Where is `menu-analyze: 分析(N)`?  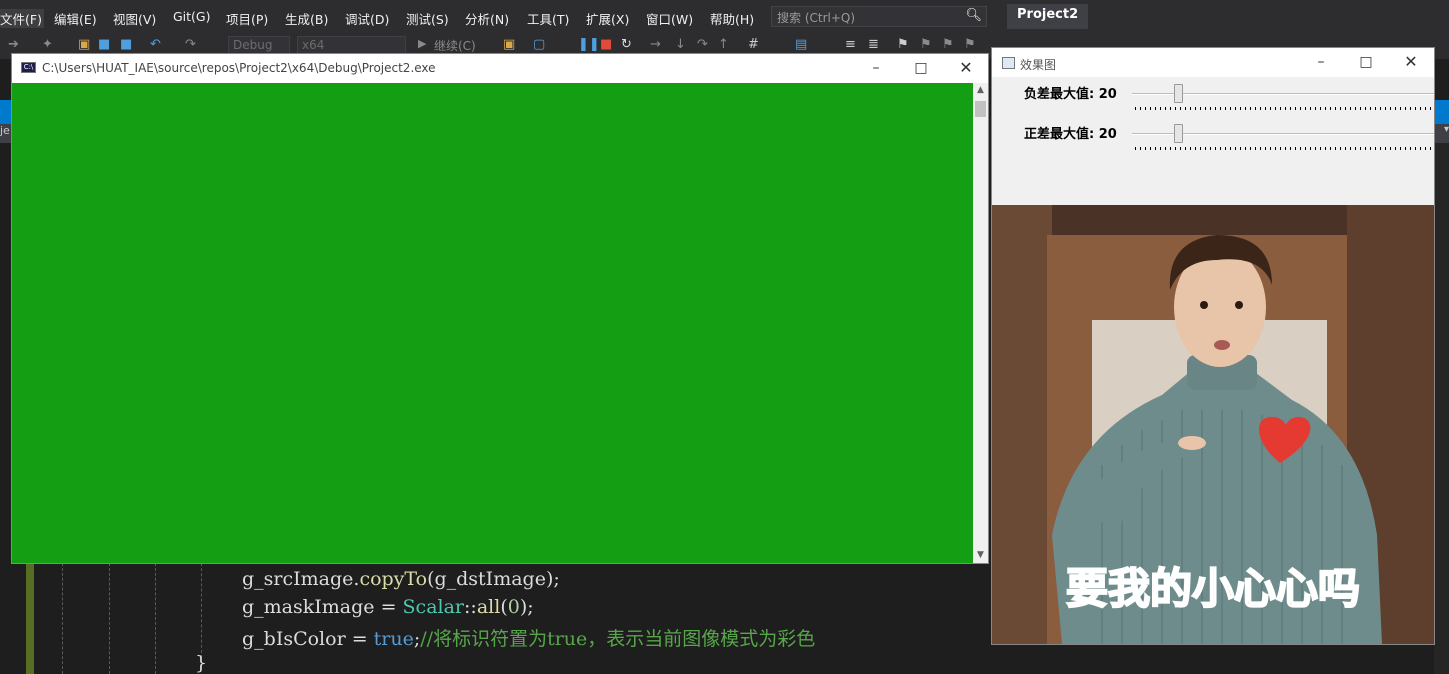
menu-analyze: 分析(N) is located at coordinates (487, 18).